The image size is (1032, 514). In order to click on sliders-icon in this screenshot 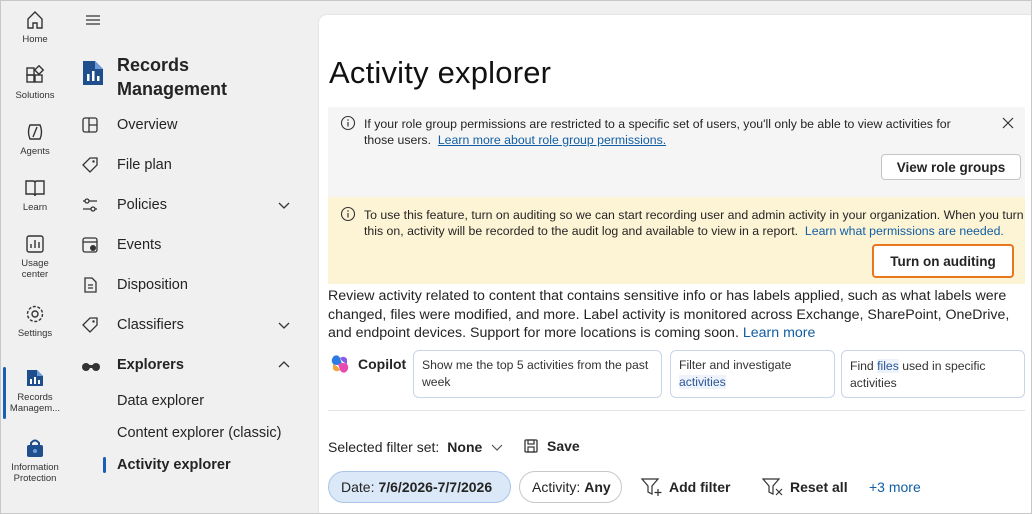, I will do `click(90, 205)`.